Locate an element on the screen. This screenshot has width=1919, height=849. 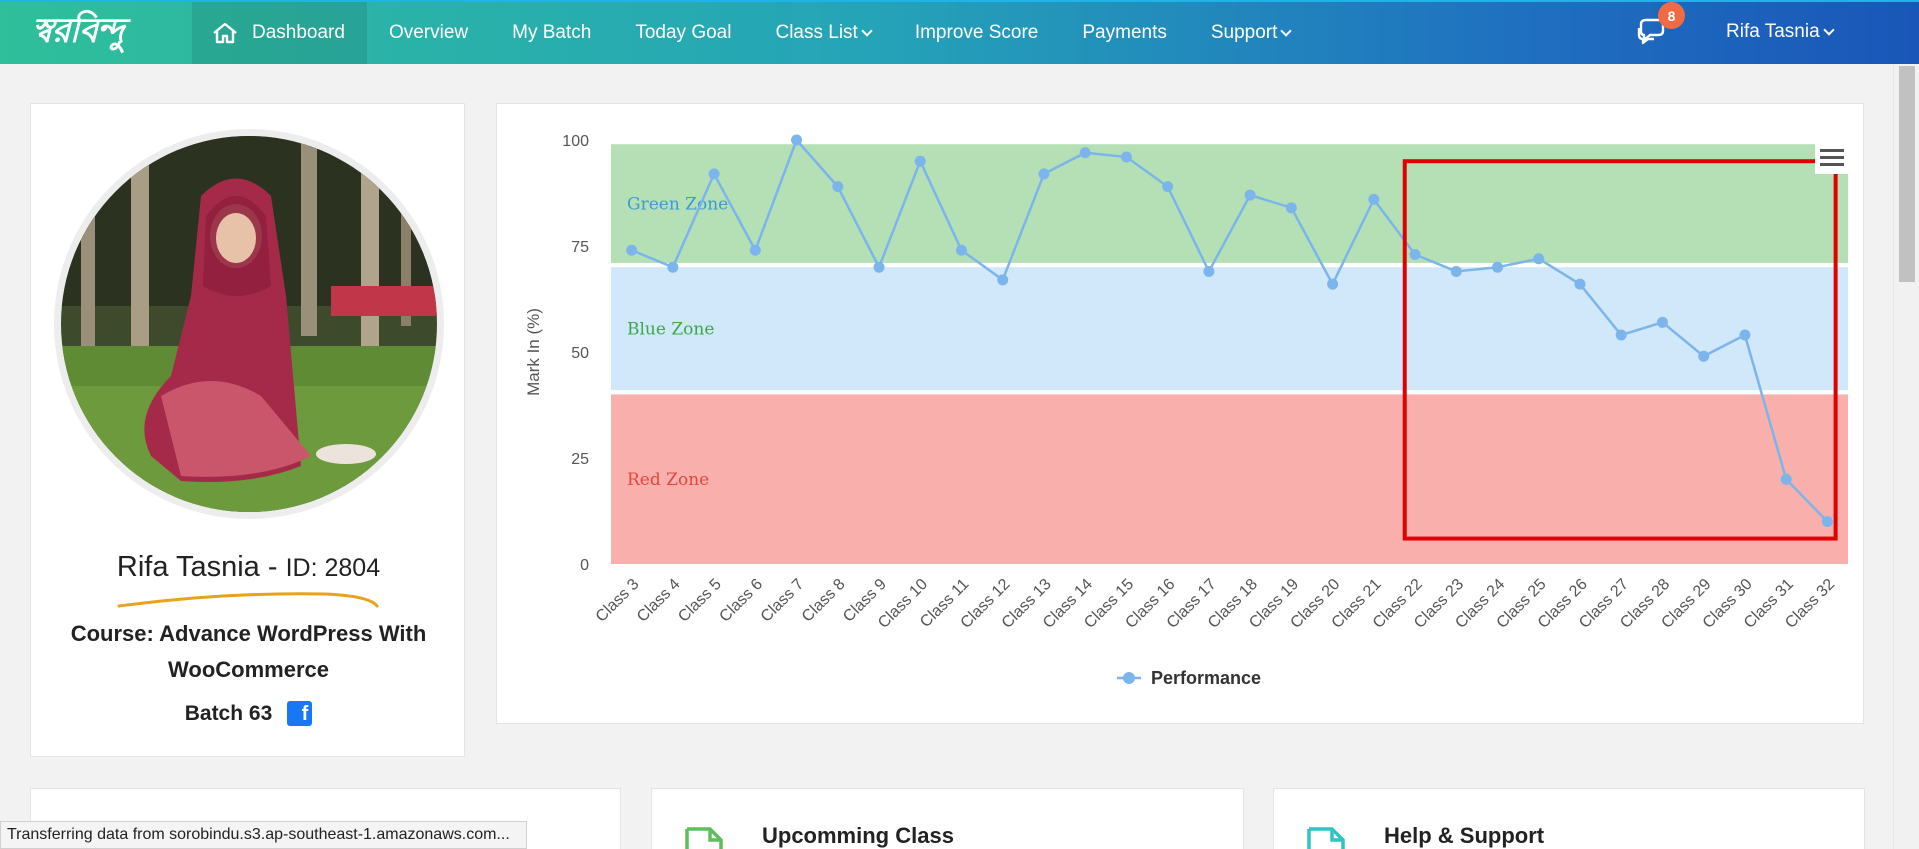
nav-class-list-label: Class List is located at coordinates (816, 32).